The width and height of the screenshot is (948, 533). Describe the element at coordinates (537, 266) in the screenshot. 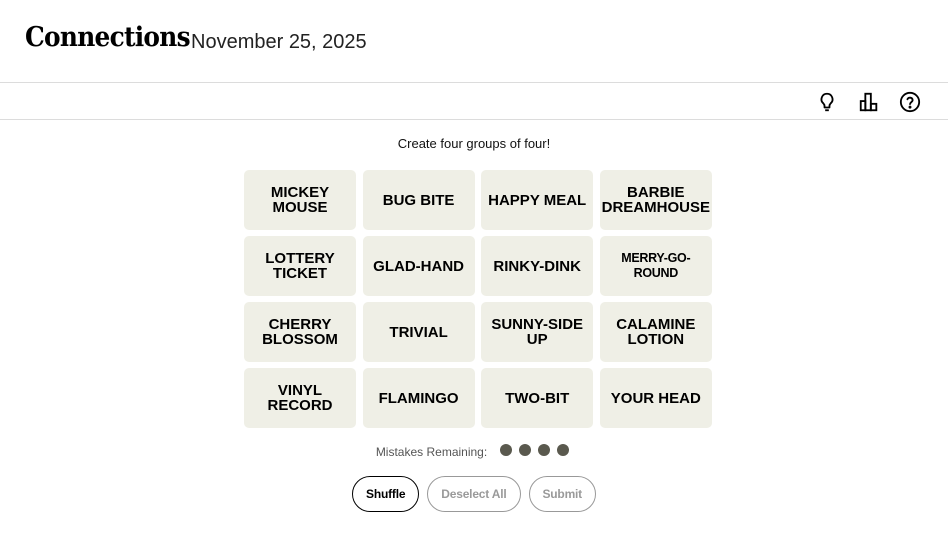

I see `word-card: RINKY-DINK` at that location.